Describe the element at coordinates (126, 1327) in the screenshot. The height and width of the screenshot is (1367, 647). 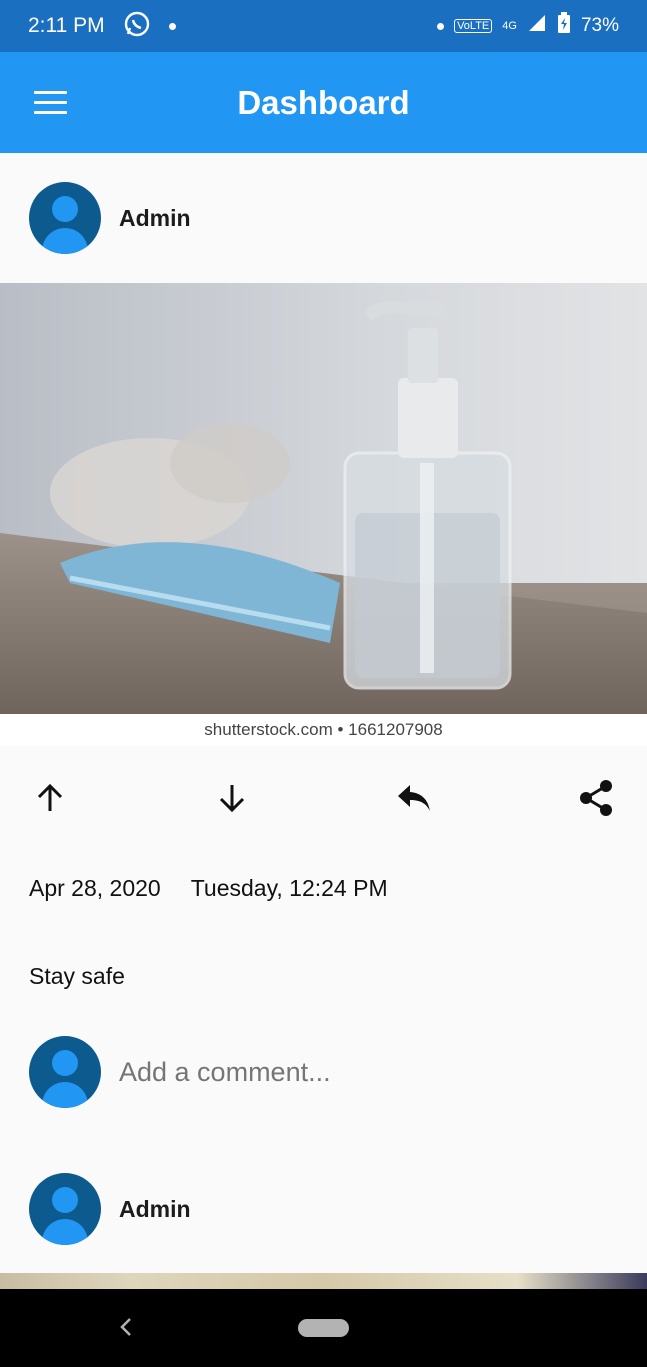
I see `back-icon` at that location.